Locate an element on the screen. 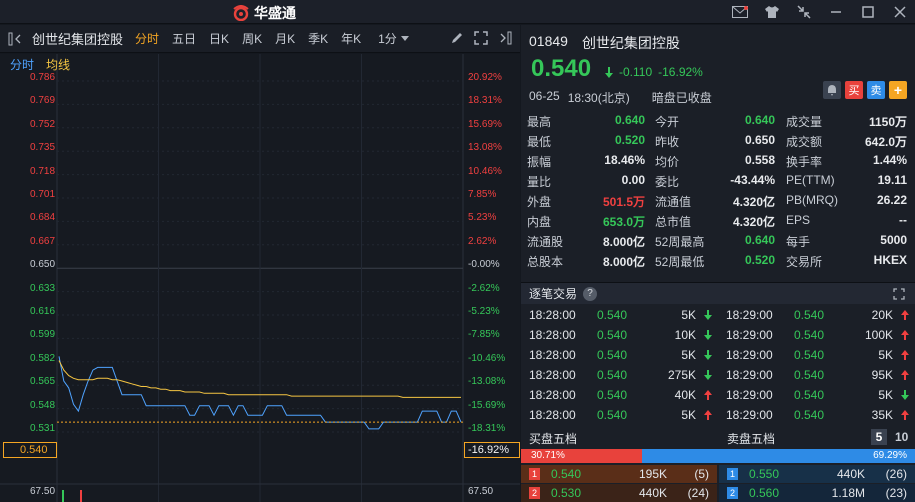  tab-daily-k: 日K is located at coordinates (219, 38).